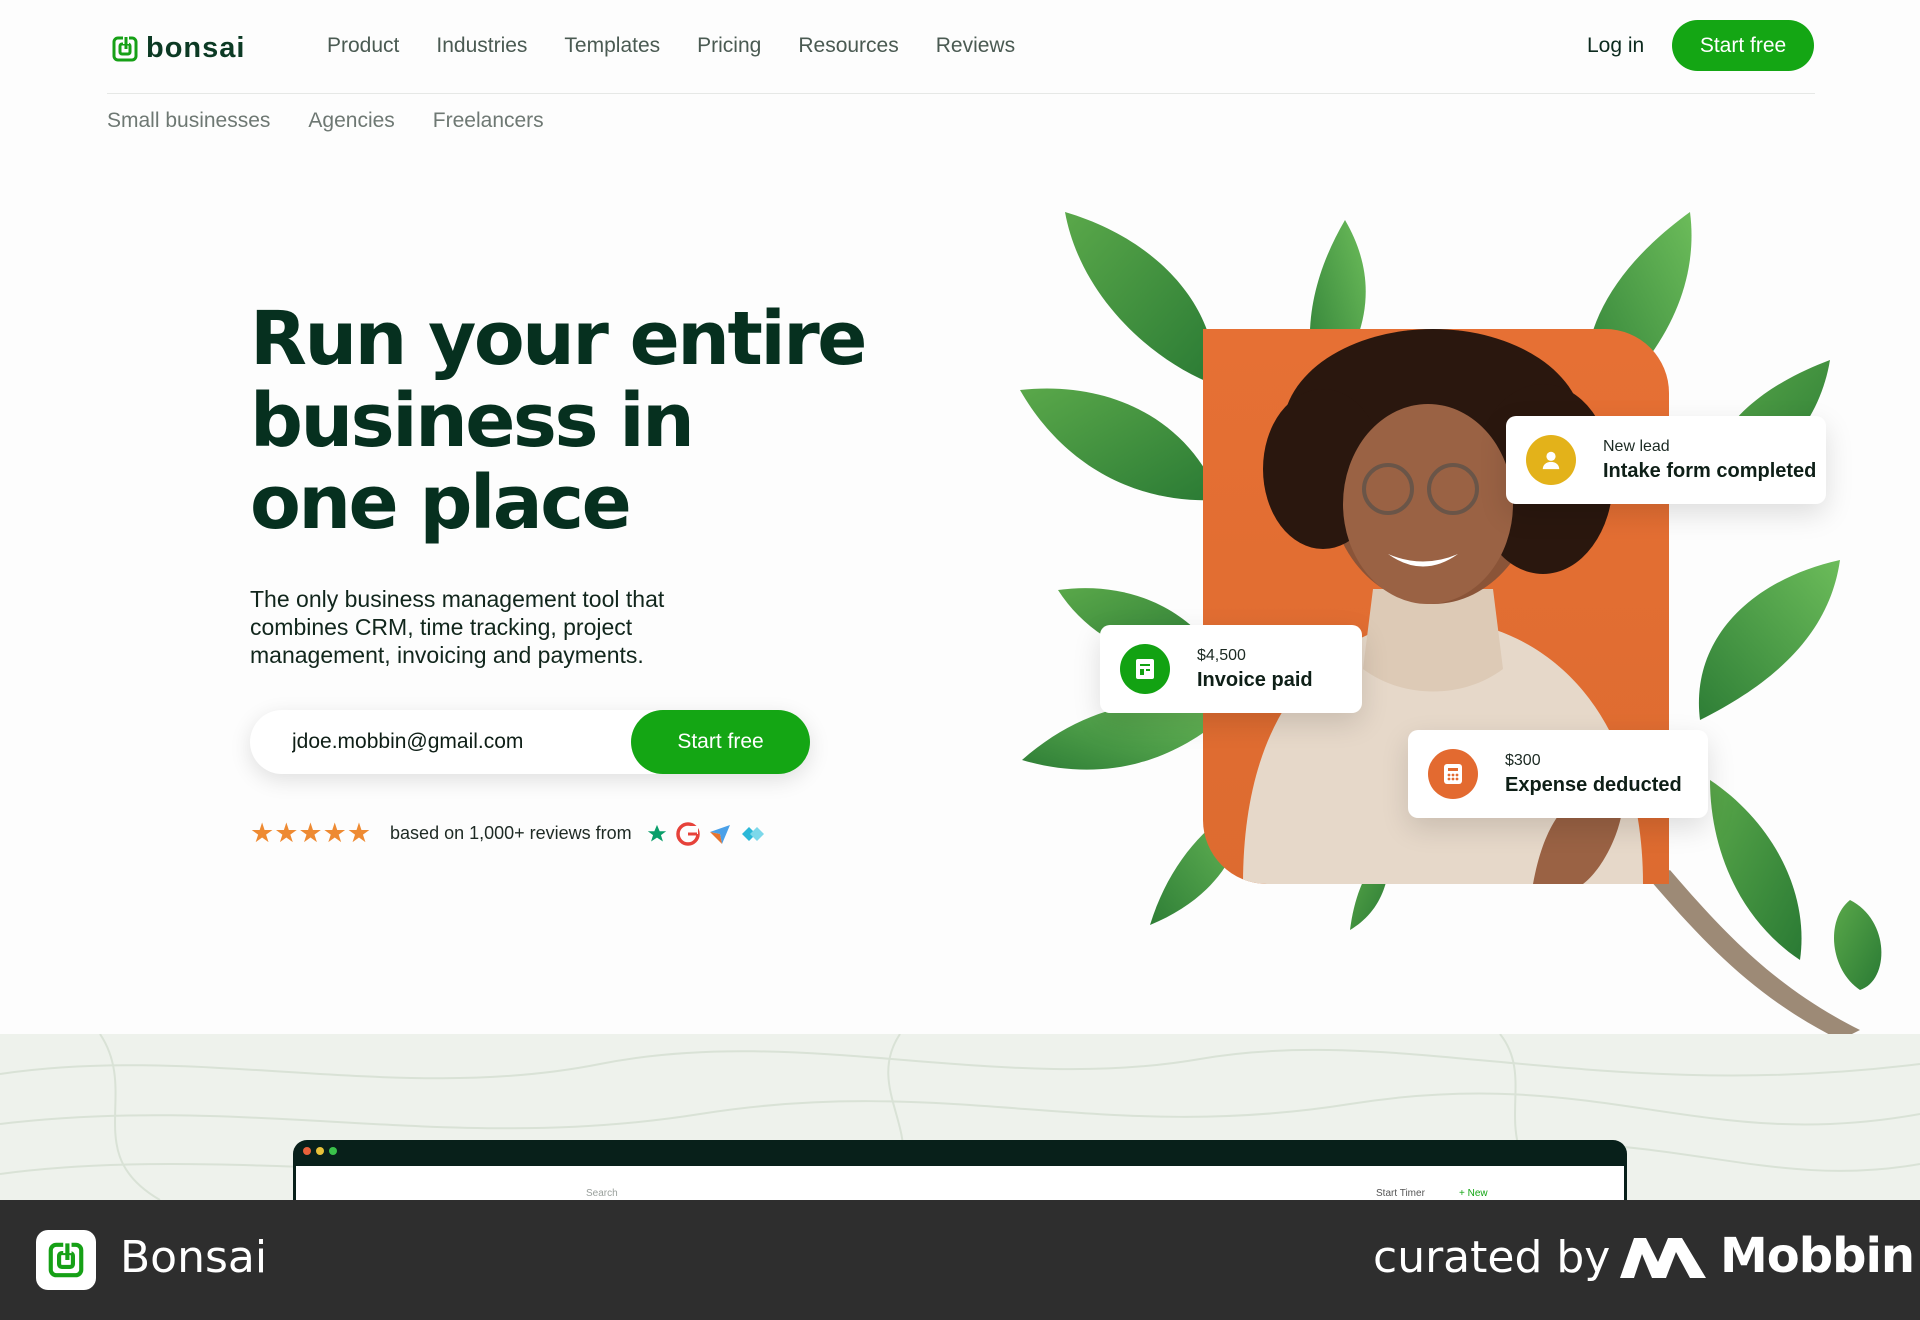  Describe the element at coordinates (1615, 46) in the screenshot. I see `login-link: Log in` at that location.